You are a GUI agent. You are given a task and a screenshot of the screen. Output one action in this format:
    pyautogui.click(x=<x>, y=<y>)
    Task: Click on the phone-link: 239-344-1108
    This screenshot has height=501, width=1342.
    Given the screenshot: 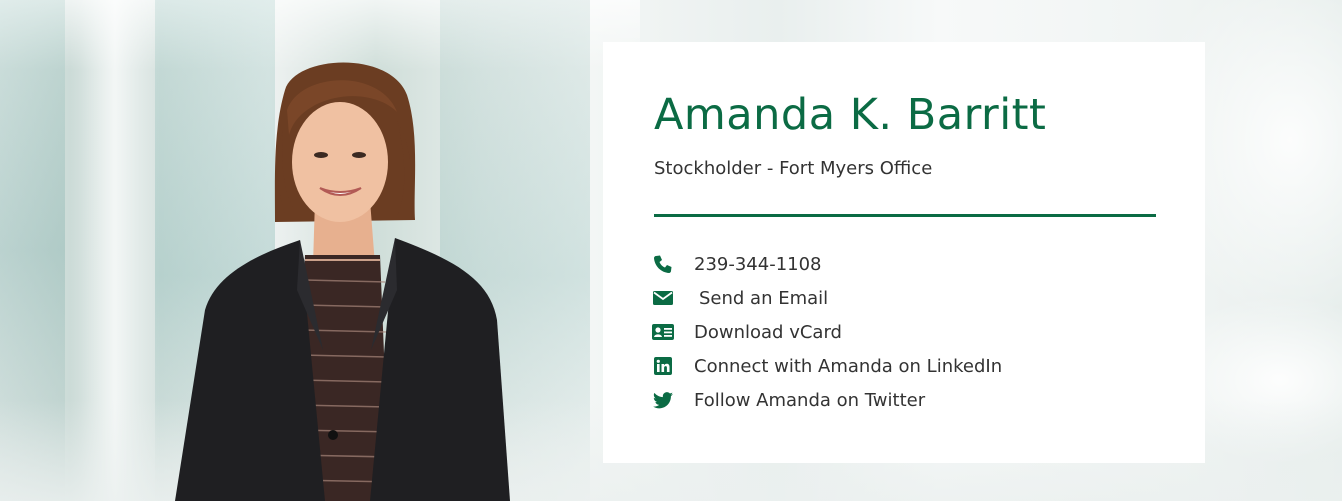 What is the action you would take?
    pyautogui.click(x=827, y=264)
    